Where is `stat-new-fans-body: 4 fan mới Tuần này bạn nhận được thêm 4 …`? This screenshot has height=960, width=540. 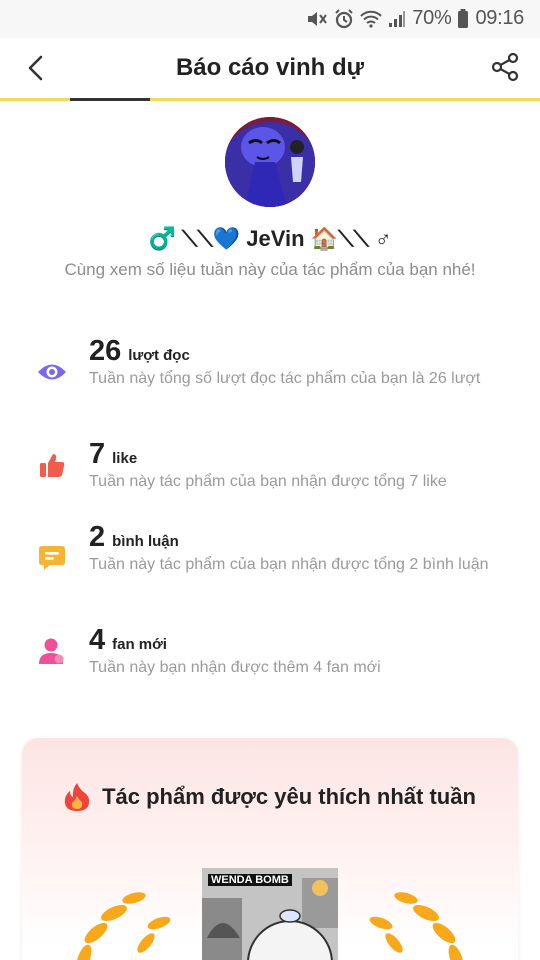
stat-new-fans-body: 4 fan mới Tuần này bạn nhận được thêm 4 … is located at coordinates (297, 651).